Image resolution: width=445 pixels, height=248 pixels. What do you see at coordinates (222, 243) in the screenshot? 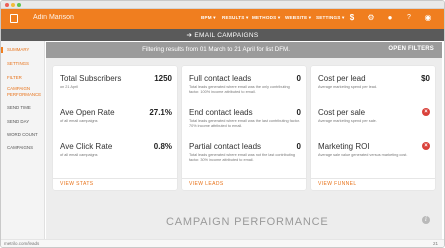
I see `browser-status-bar: metrilo.com/leads 21` at bounding box center [222, 243].